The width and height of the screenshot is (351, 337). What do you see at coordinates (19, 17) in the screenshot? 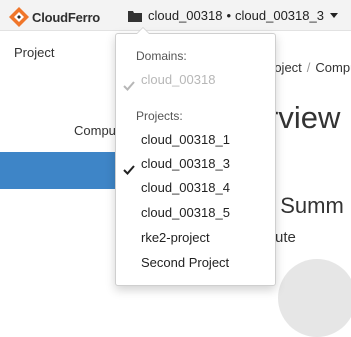
I see `cloudferro-logo-icon` at bounding box center [19, 17].